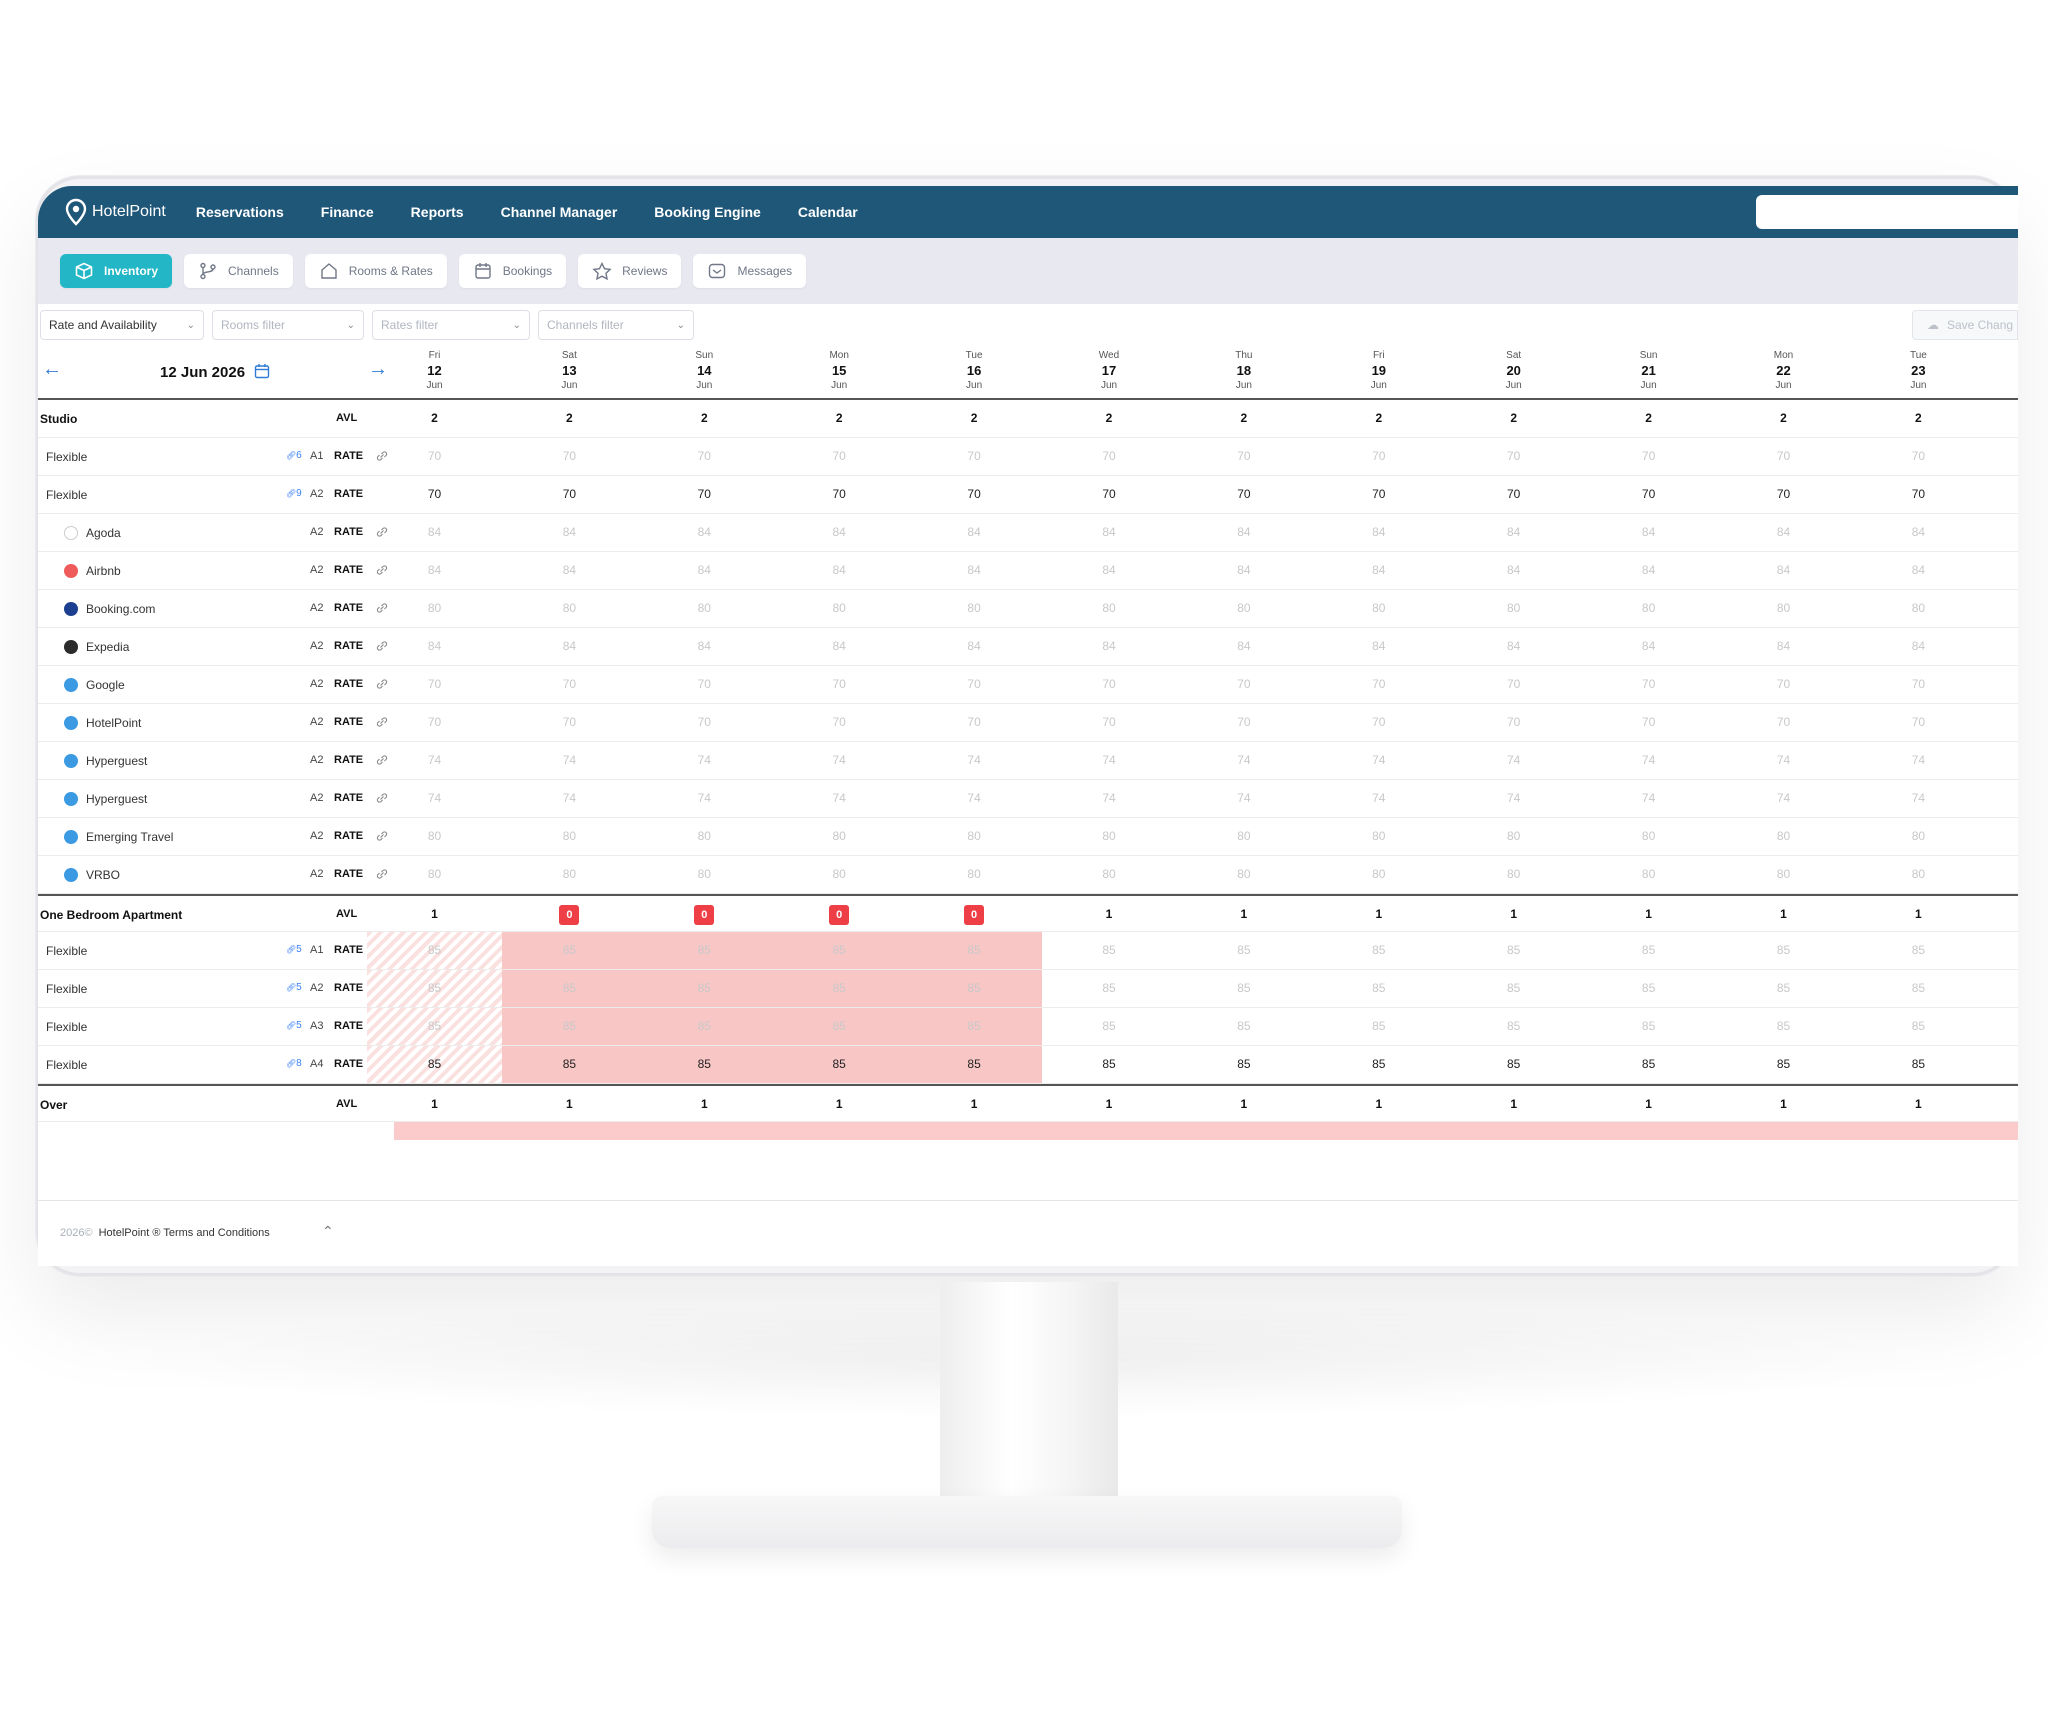  Describe the element at coordinates (288, 325) in the screenshot. I see `rooms-filter: Rooms filter ⌄` at that location.